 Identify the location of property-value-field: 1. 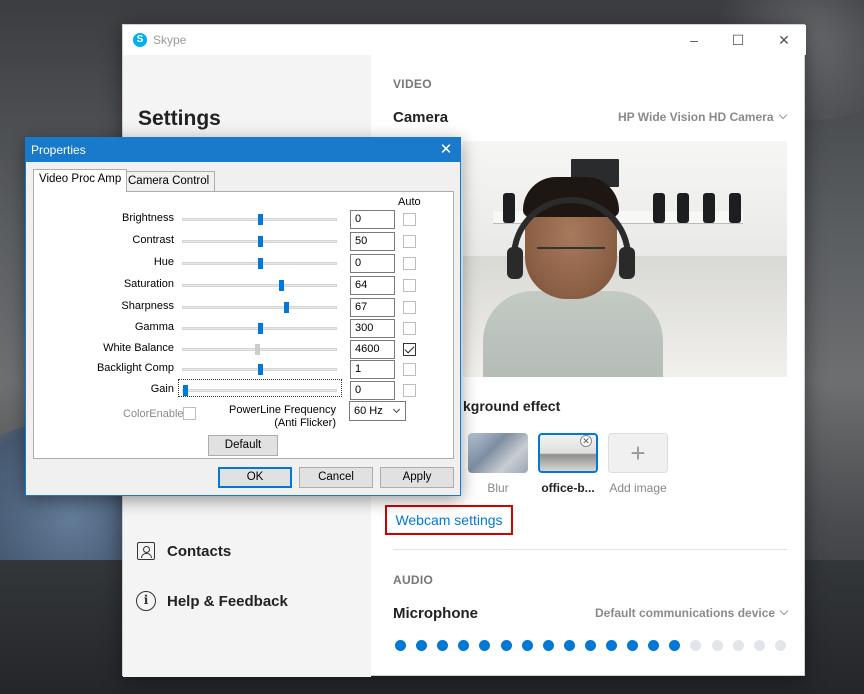
(372, 369).